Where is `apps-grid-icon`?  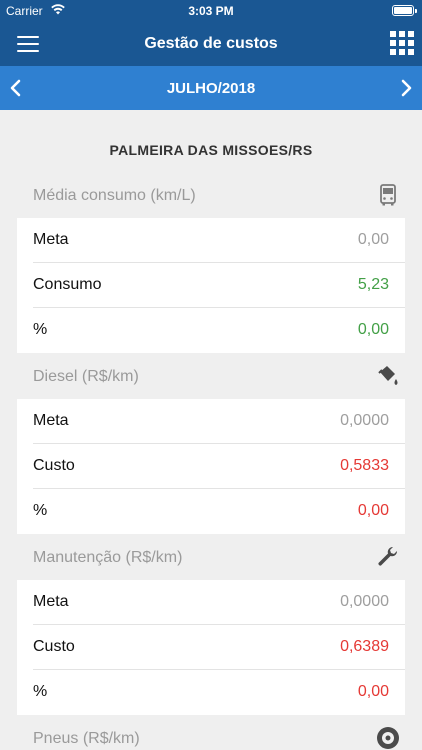 apps-grid-icon is located at coordinates (402, 43).